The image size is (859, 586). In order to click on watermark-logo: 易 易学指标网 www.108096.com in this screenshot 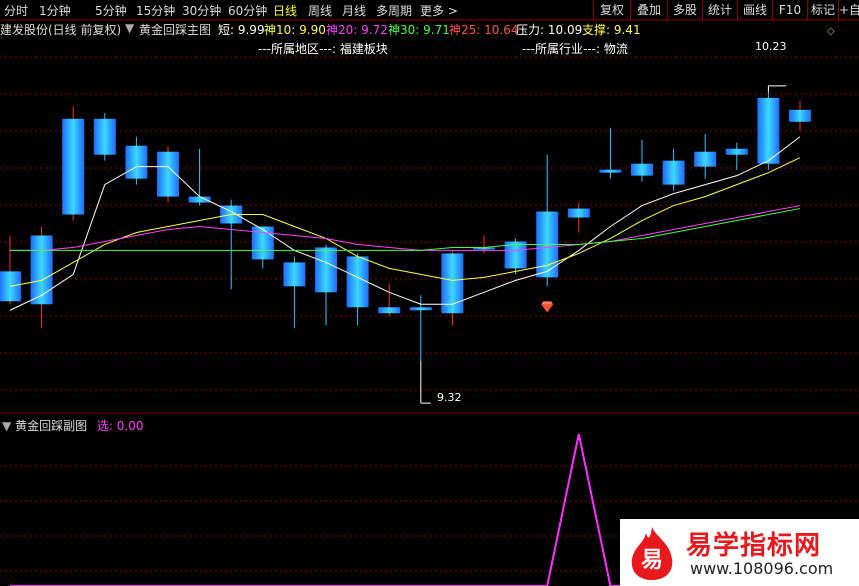, I will do `click(739, 552)`.